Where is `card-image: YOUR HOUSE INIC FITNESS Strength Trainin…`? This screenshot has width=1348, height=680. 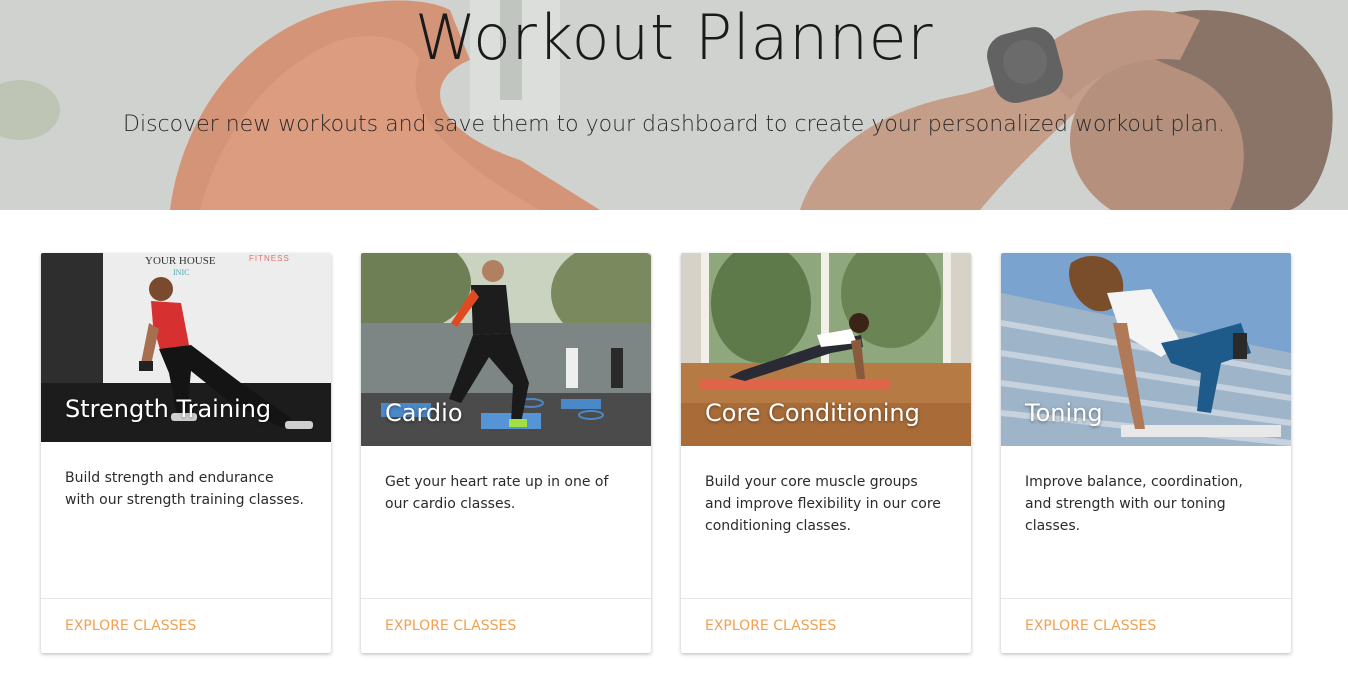 card-image: YOUR HOUSE INIC FITNESS Strength Trainin… is located at coordinates (186, 347).